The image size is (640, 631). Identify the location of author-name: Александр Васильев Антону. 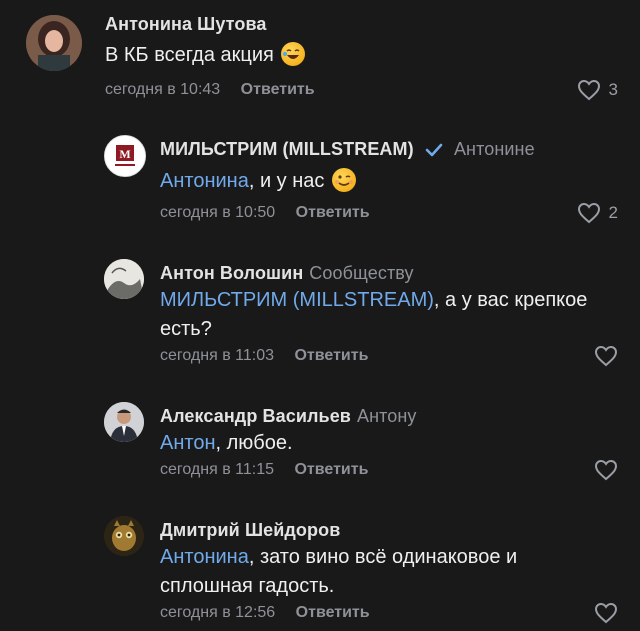
(288, 416).